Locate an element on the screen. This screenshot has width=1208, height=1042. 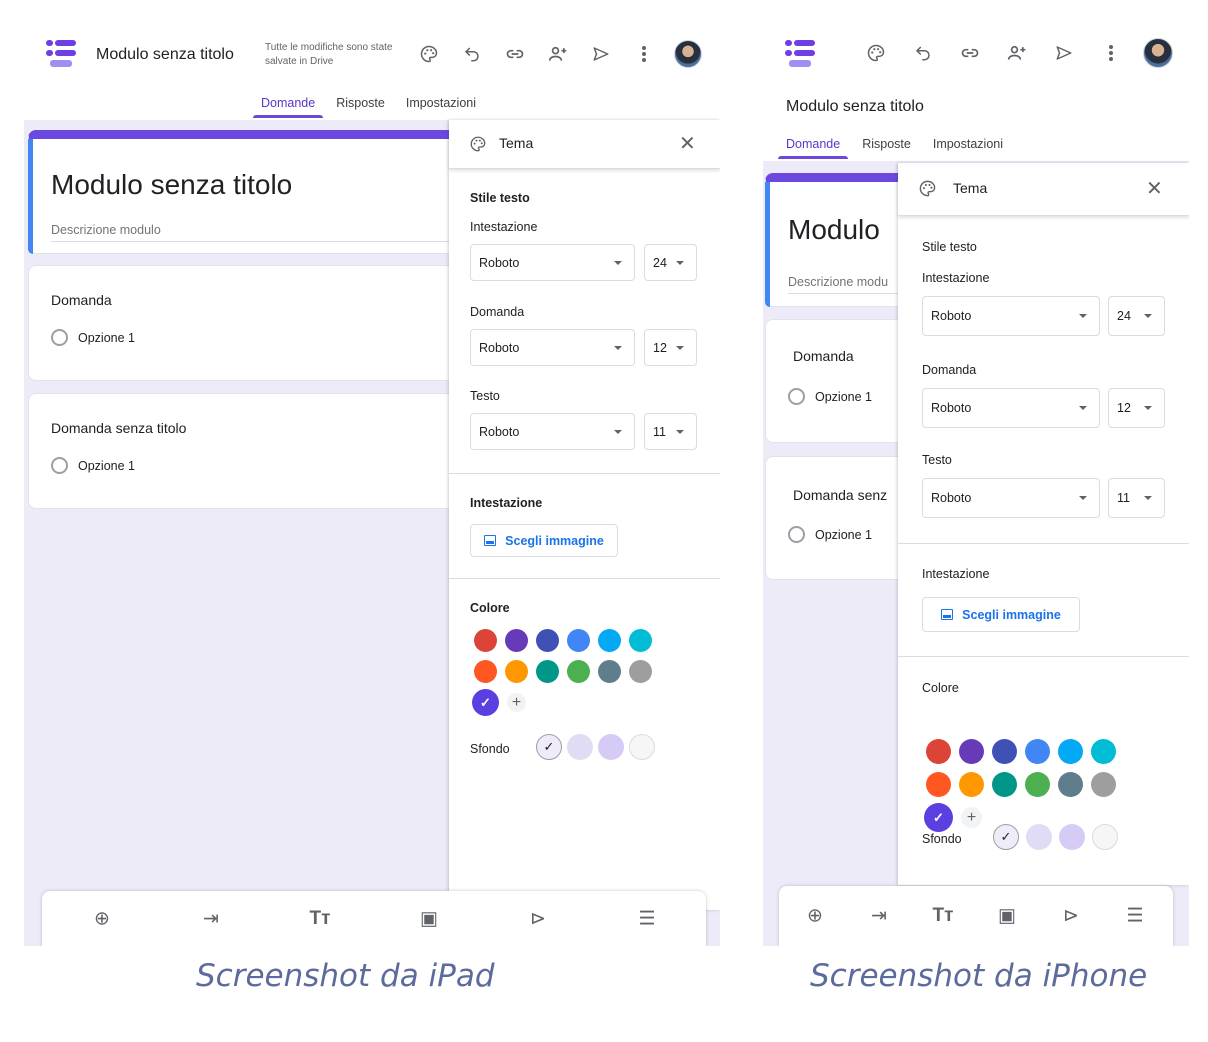
text-size-select: 11 is located at coordinates (1136, 498).